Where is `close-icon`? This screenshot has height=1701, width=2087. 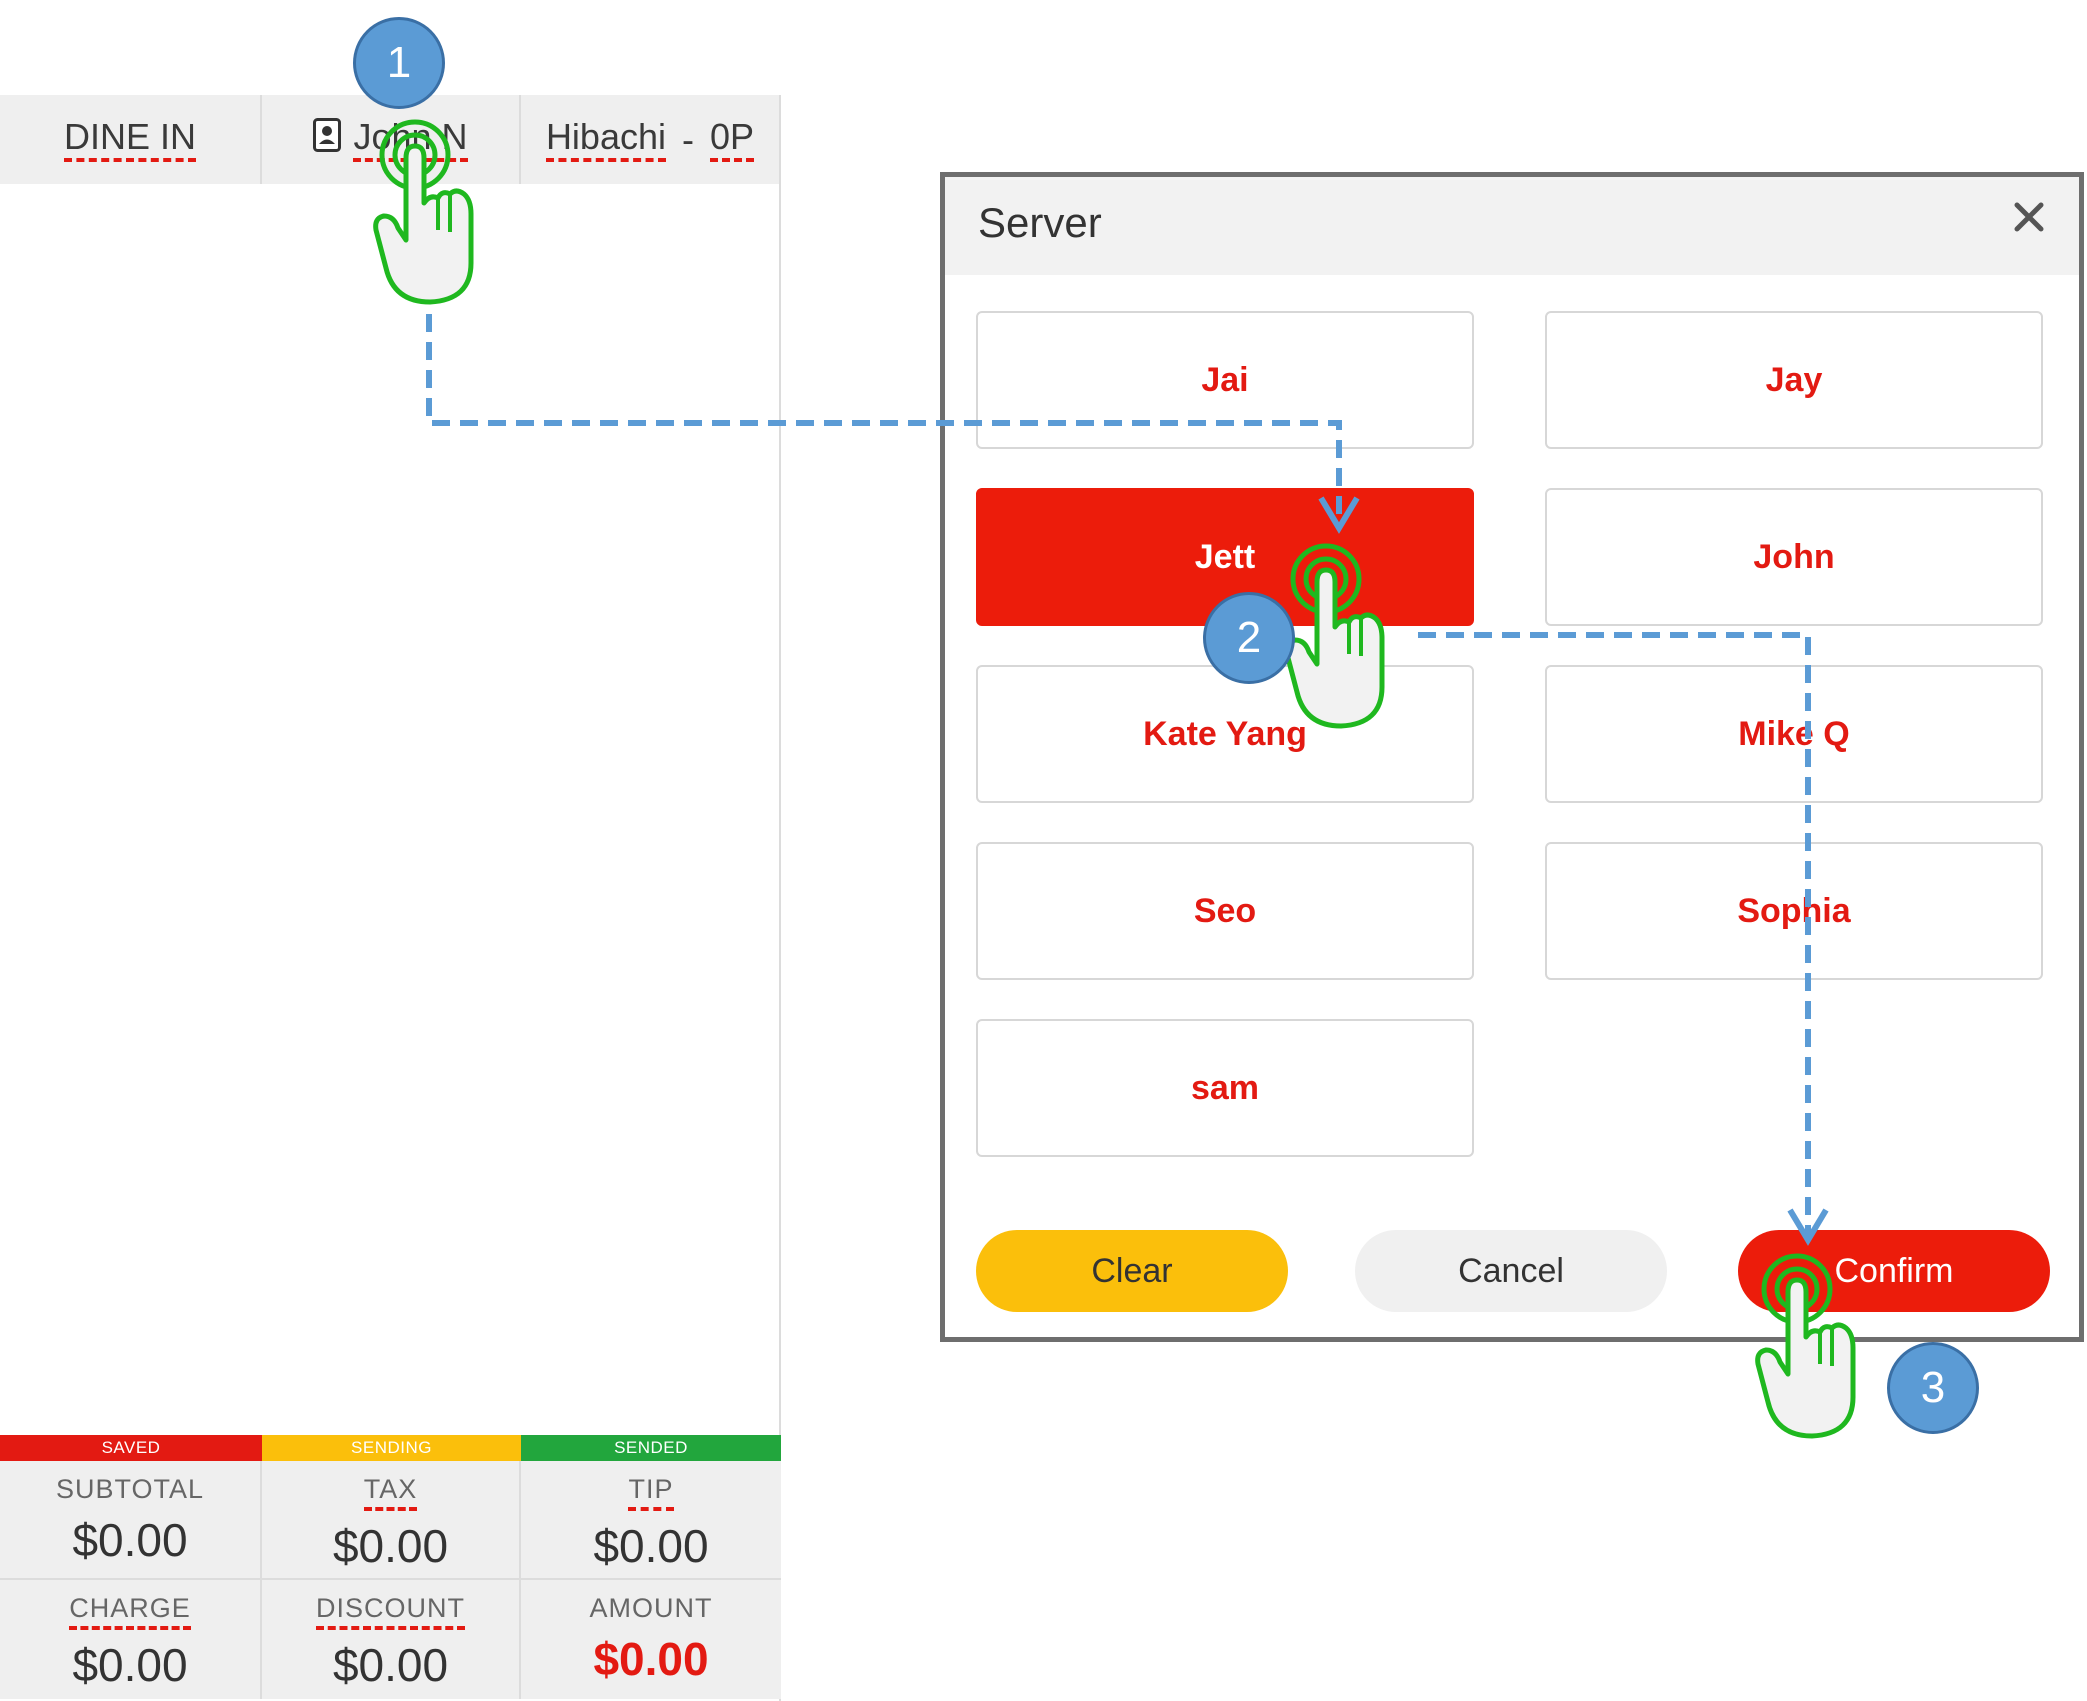
close-icon is located at coordinates (2029, 217).